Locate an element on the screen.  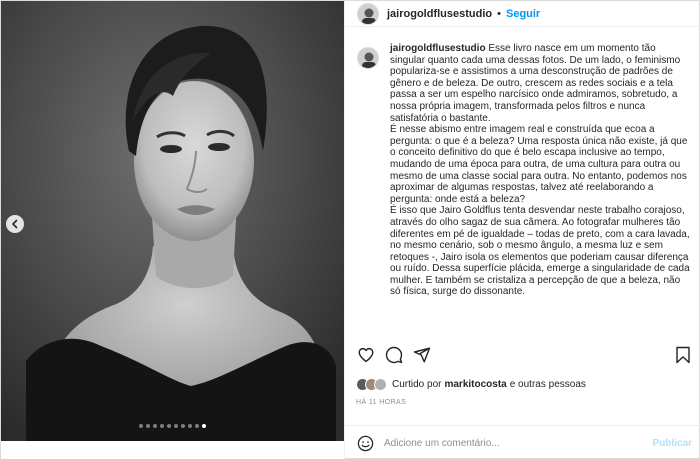
bookmark-icon is located at coordinates (683, 355).